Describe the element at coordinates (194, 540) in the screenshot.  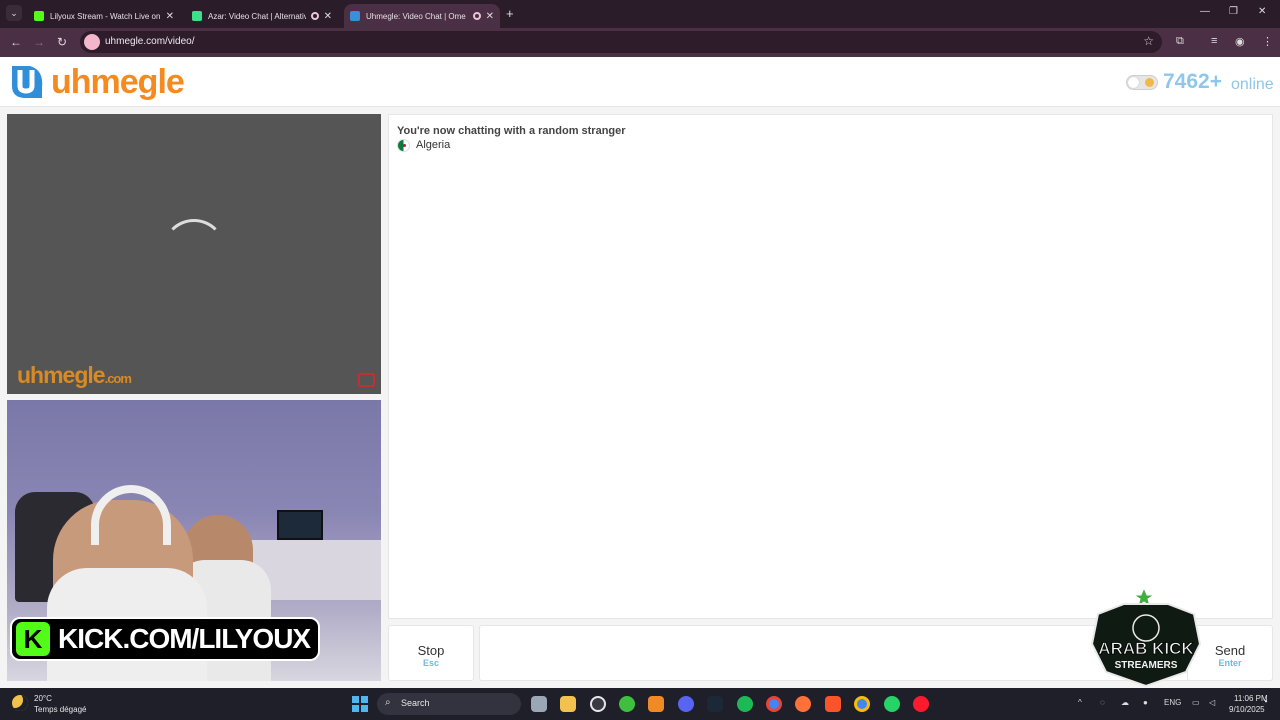
I see `self-video: K KICK.COM/LILYOUX` at that location.